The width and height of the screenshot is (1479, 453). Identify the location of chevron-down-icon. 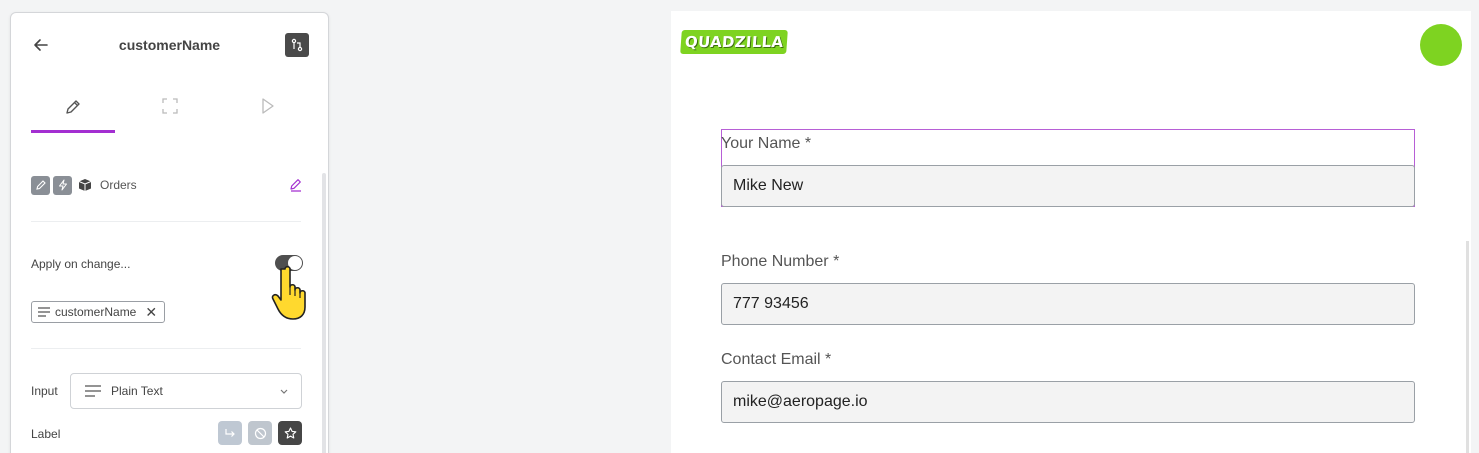
(284, 391).